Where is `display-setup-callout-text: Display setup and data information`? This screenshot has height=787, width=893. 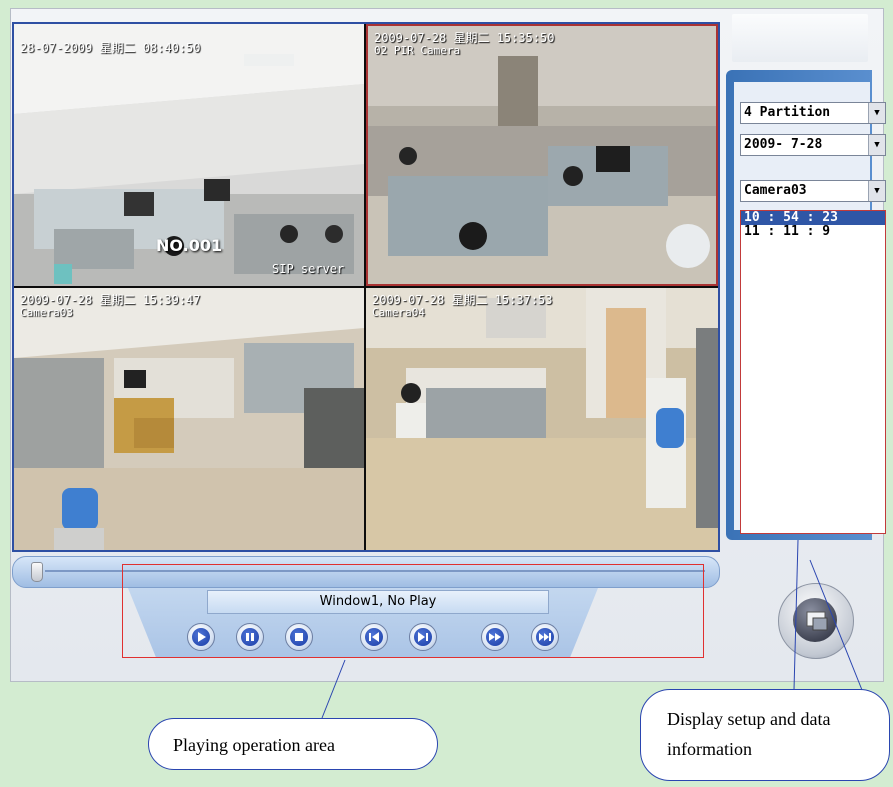
display-setup-callout-text: Display setup and data information is located at coordinates (749, 734).